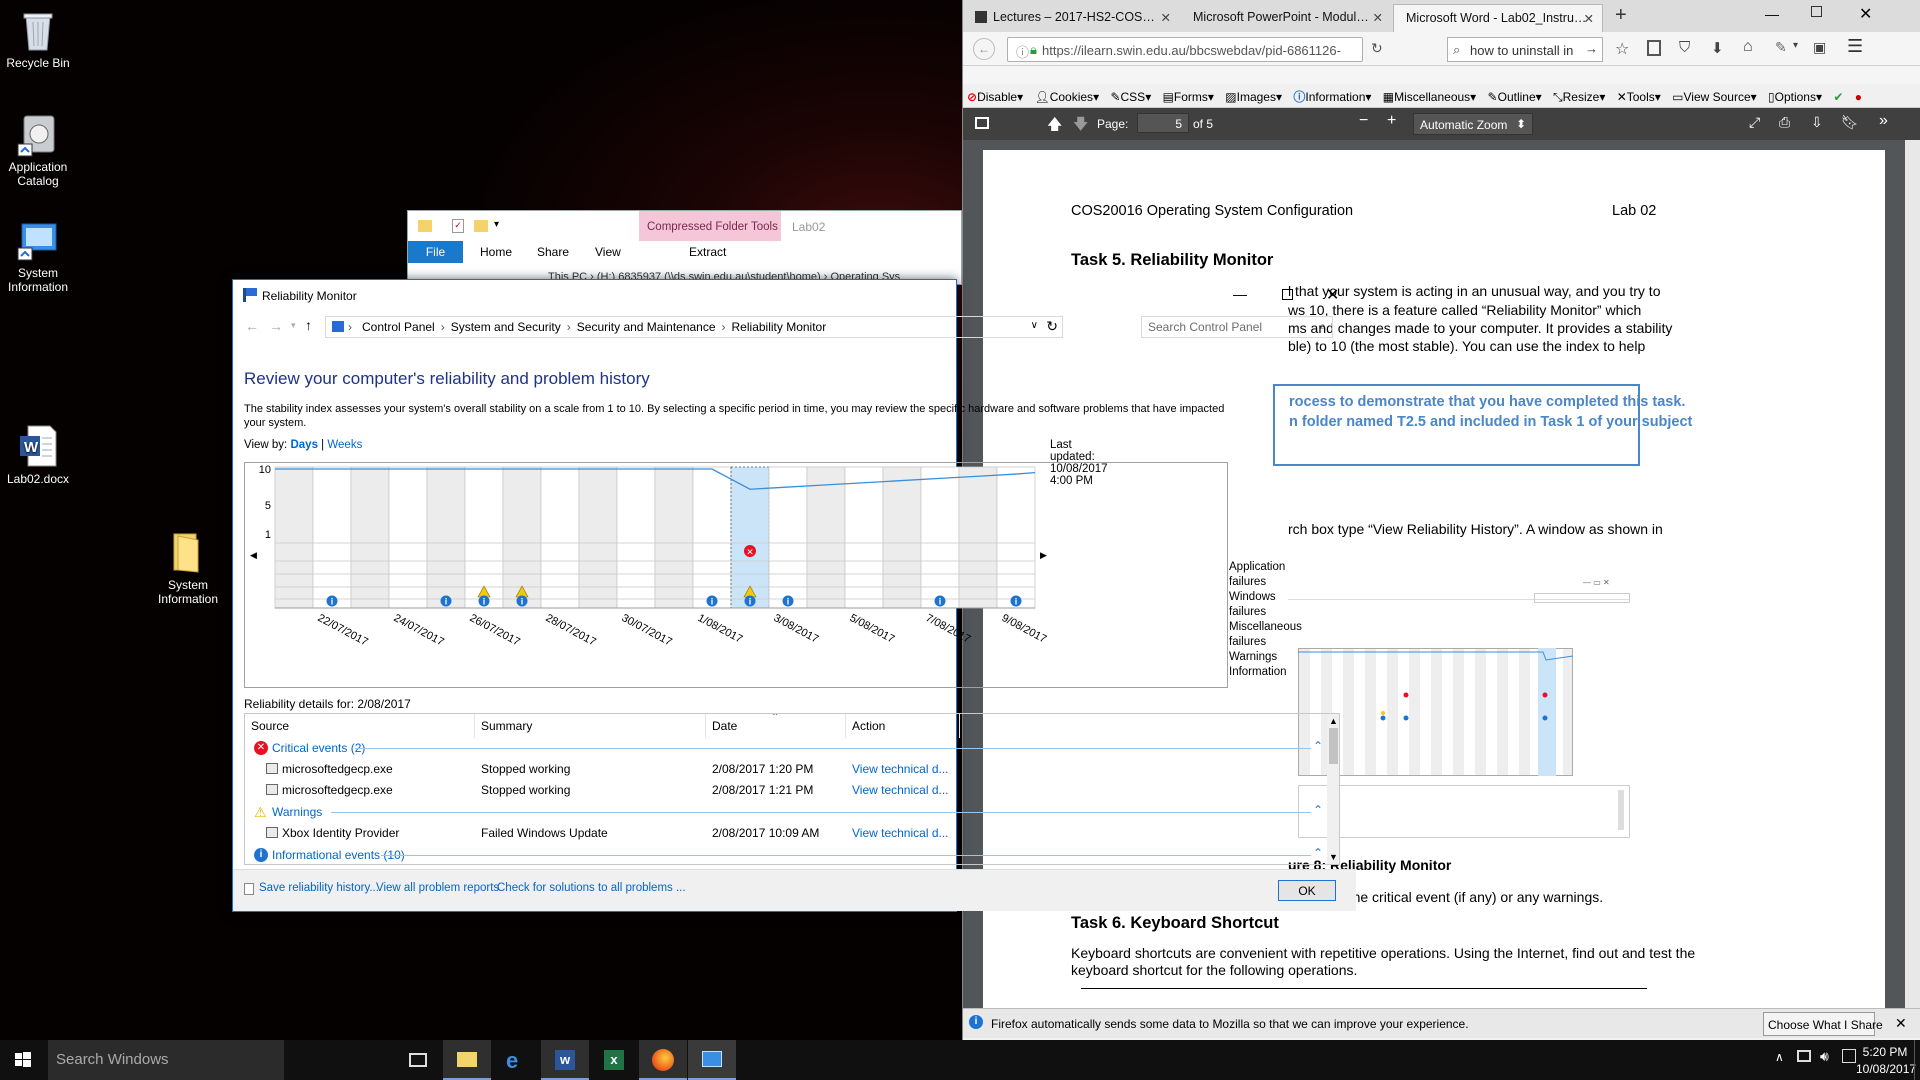  I want to click on column-header-source: Source, so click(360, 726).